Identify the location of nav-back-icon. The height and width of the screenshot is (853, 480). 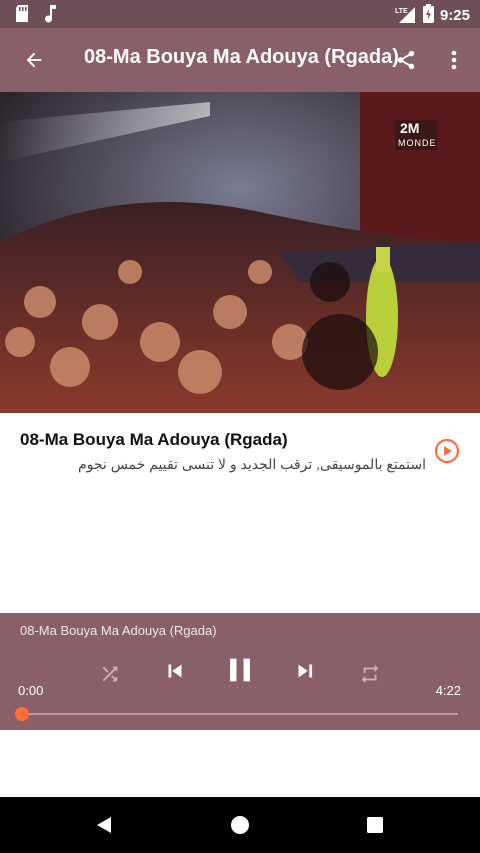
(104, 825).